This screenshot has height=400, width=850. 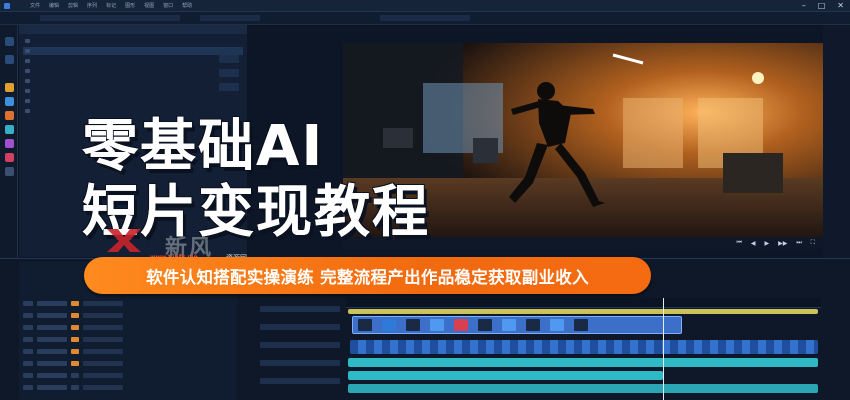 I want to click on panel-header, so click(x=133, y=29).